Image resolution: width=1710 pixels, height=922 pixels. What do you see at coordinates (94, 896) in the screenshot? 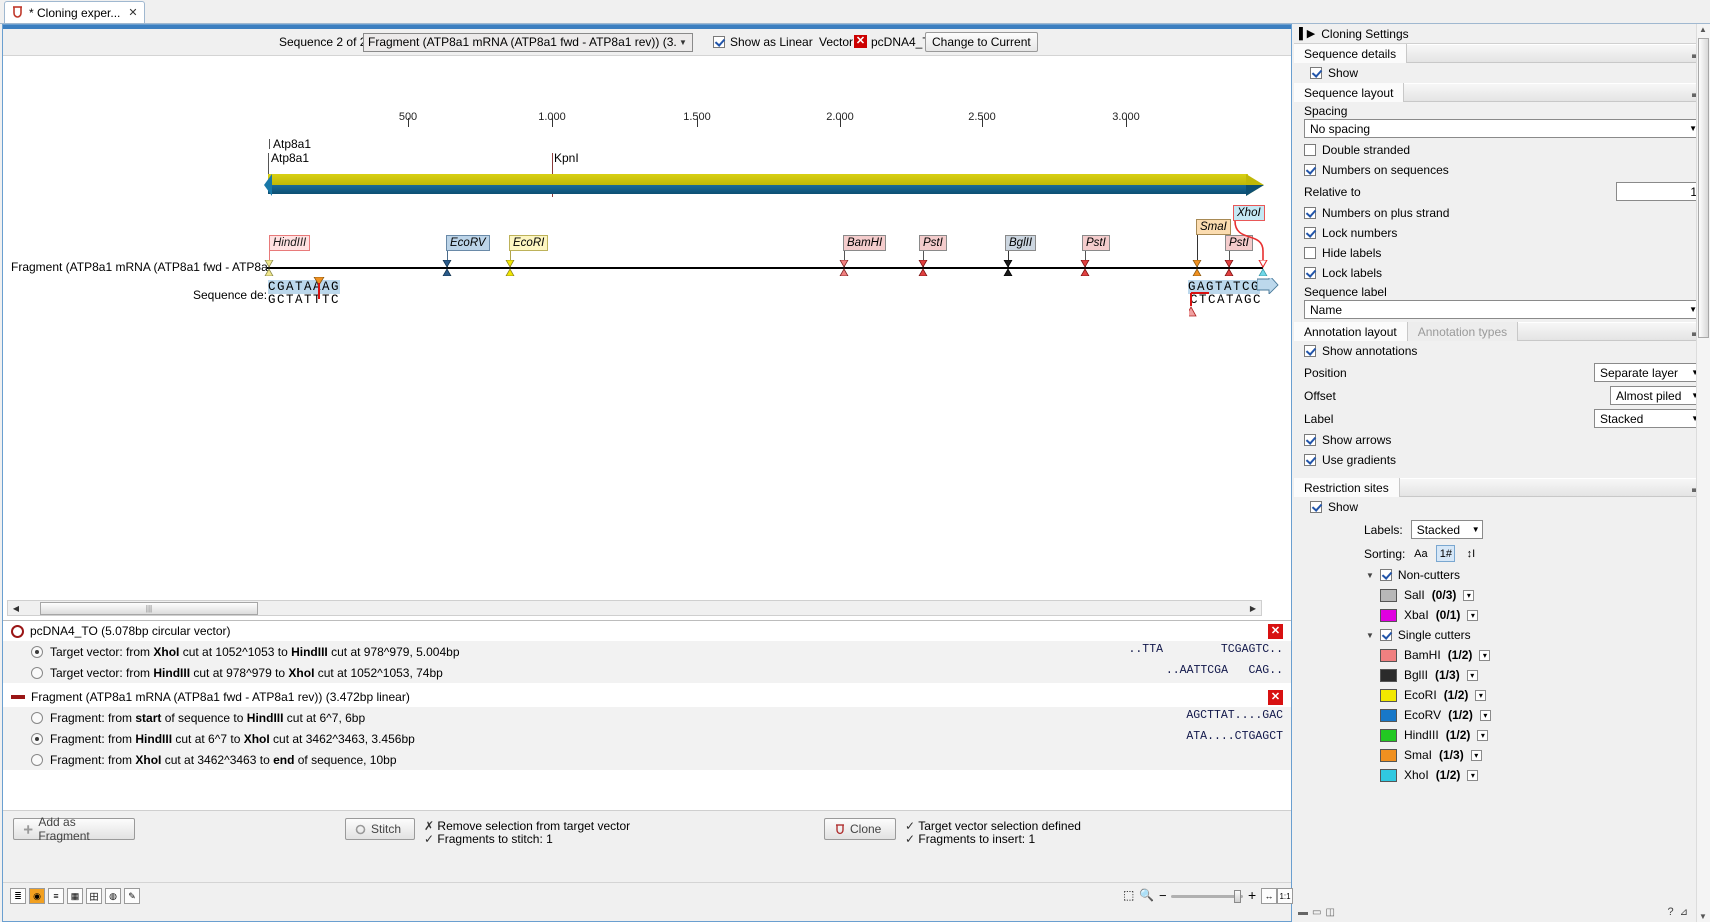
I see `grid-view-icon: 田` at bounding box center [94, 896].